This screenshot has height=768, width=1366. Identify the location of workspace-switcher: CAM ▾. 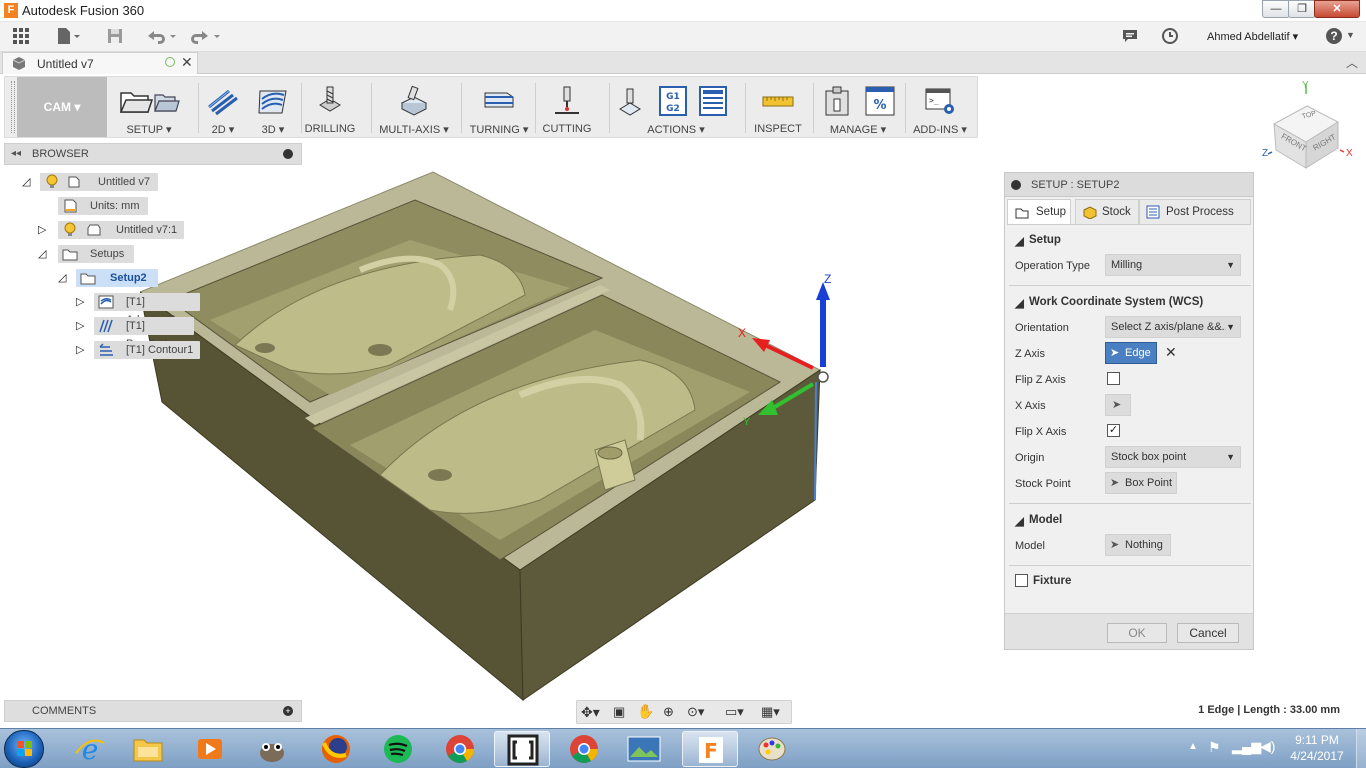
(62, 107).